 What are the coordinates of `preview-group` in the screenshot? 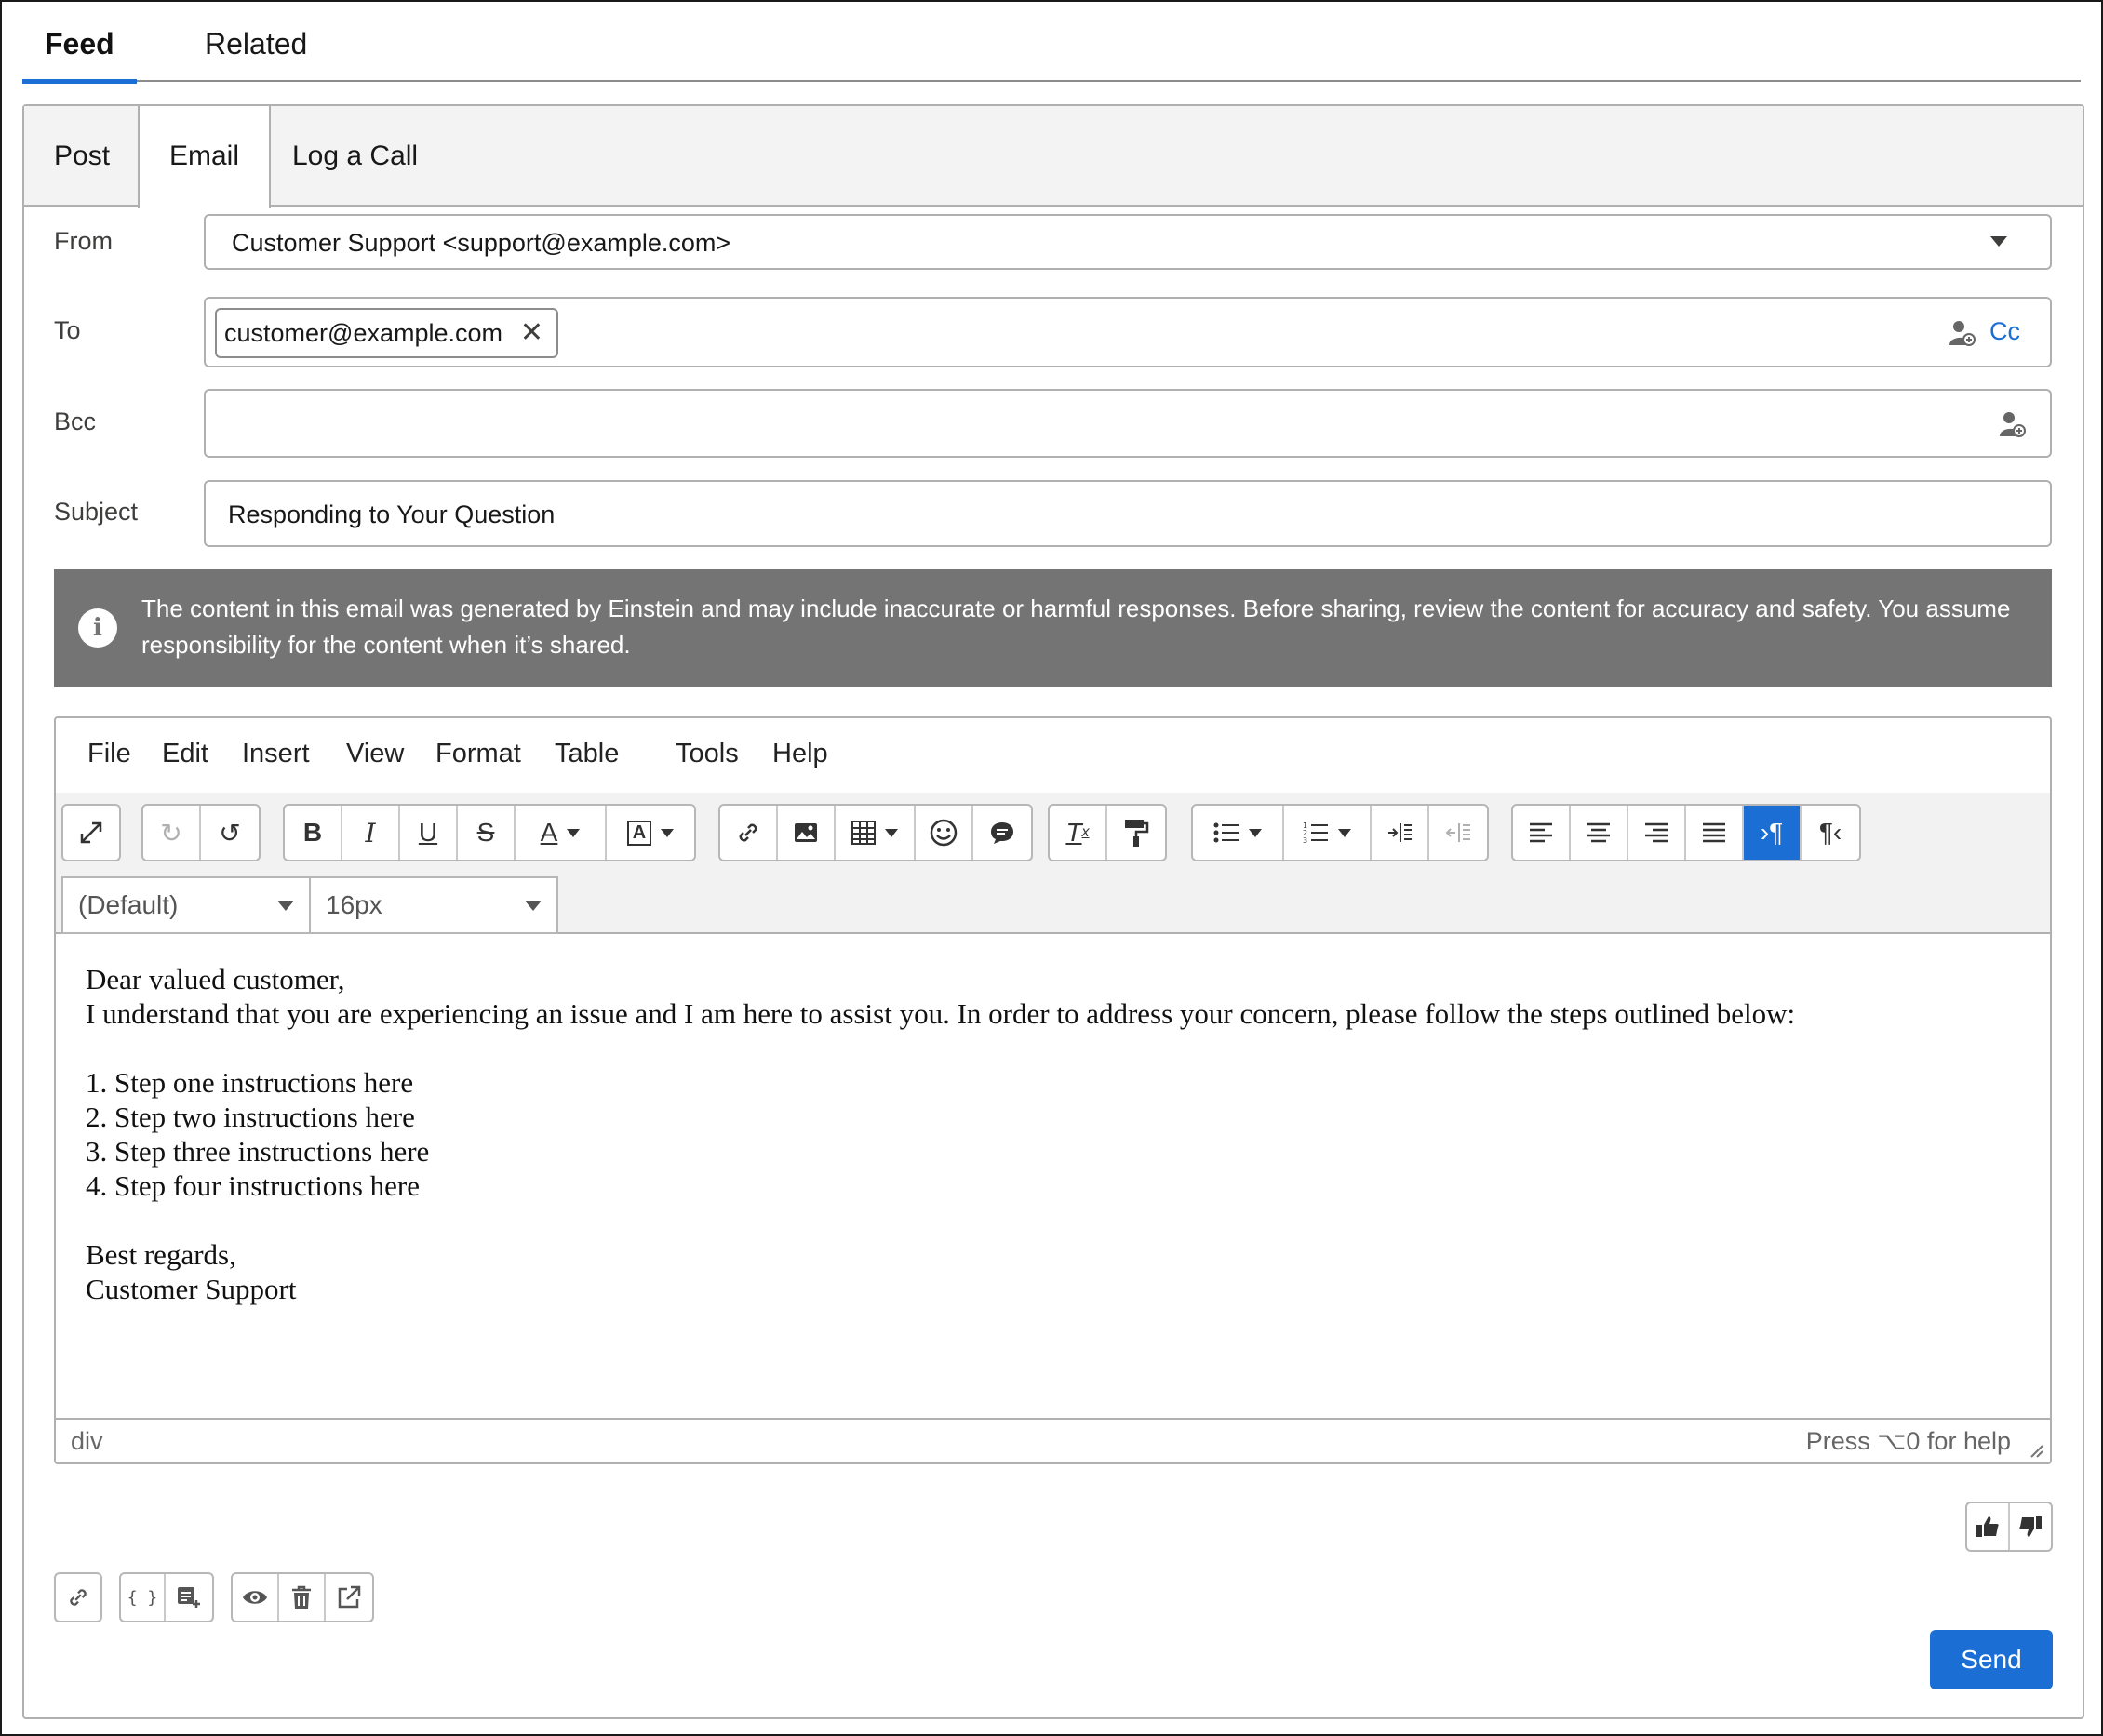 It's located at (302, 1597).